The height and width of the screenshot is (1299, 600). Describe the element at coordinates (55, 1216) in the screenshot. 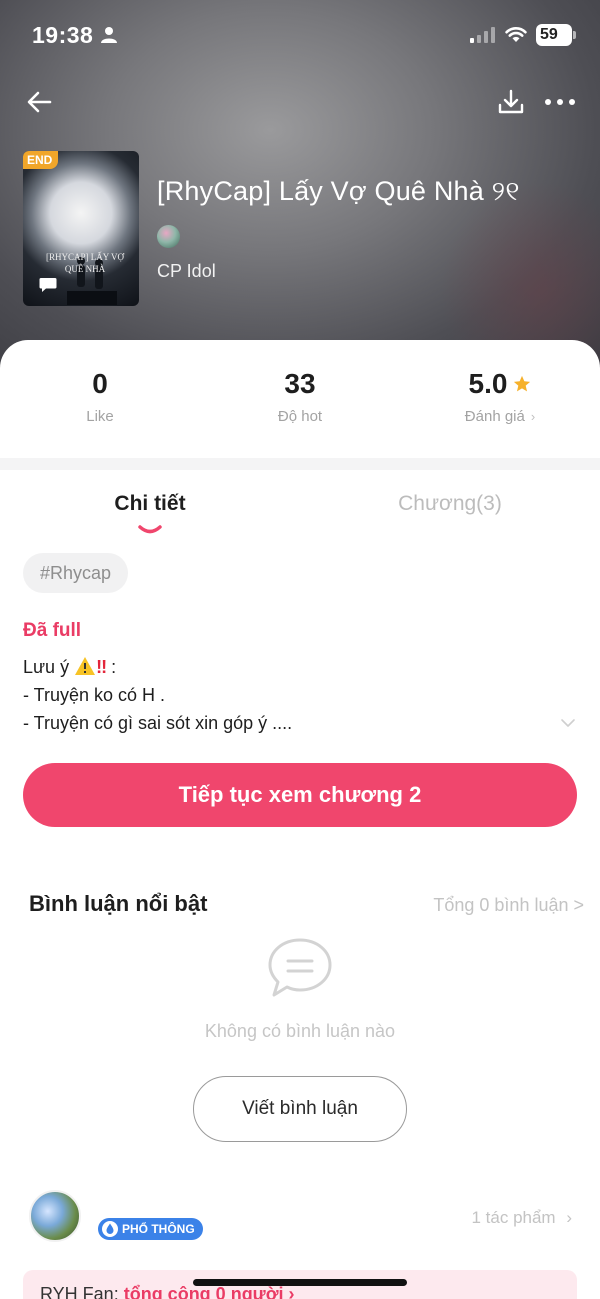

I see `author-avatar-large` at that location.